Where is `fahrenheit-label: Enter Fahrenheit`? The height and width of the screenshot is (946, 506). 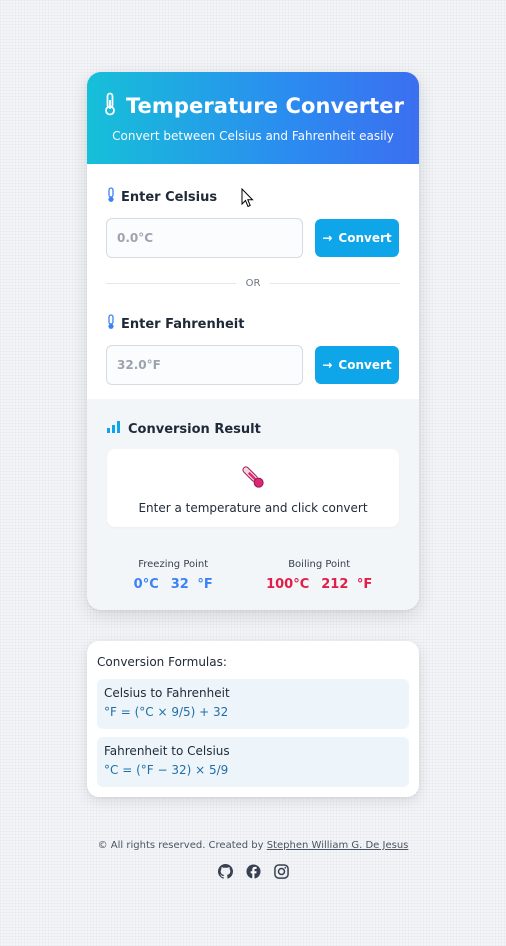 fahrenheit-label: Enter Fahrenheit is located at coordinates (183, 324).